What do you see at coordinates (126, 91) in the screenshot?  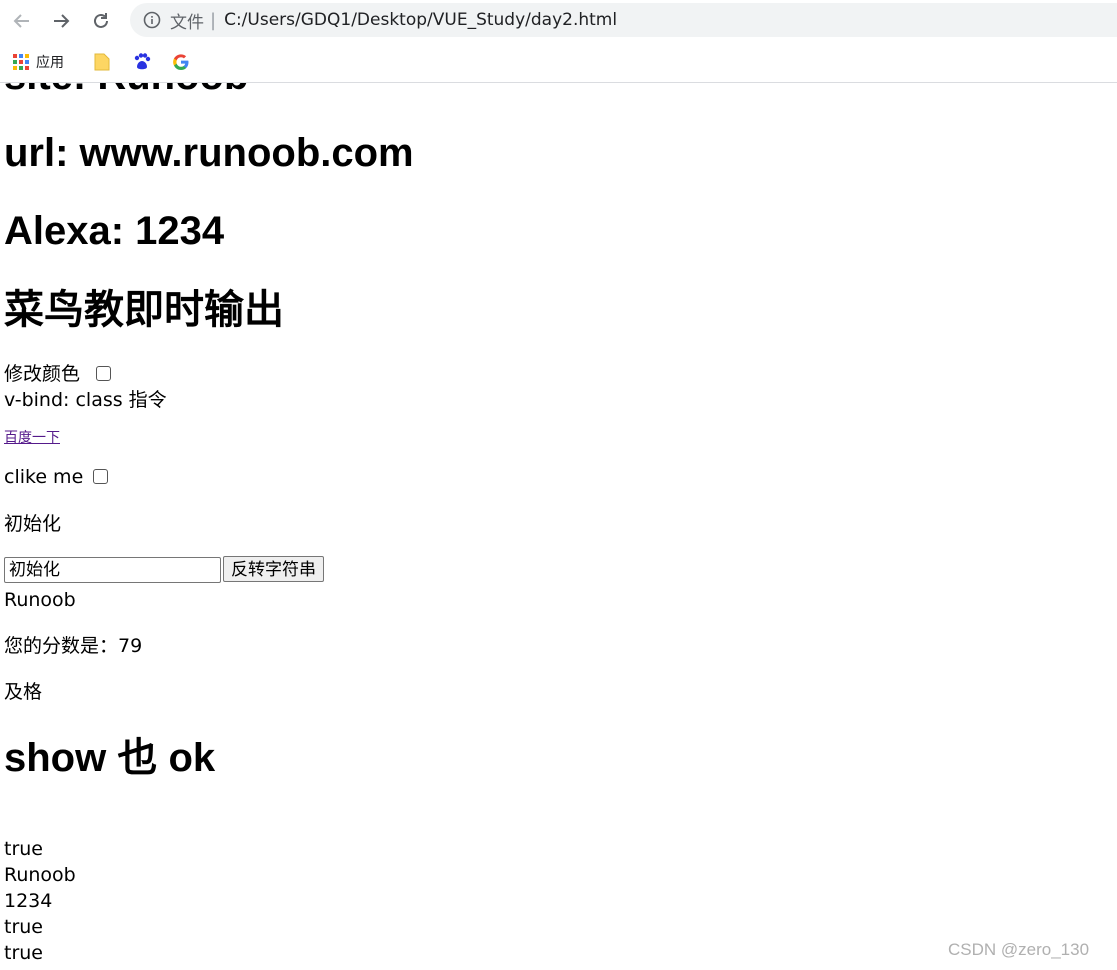 I see `site-heading: site: Runoob` at bounding box center [126, 91].